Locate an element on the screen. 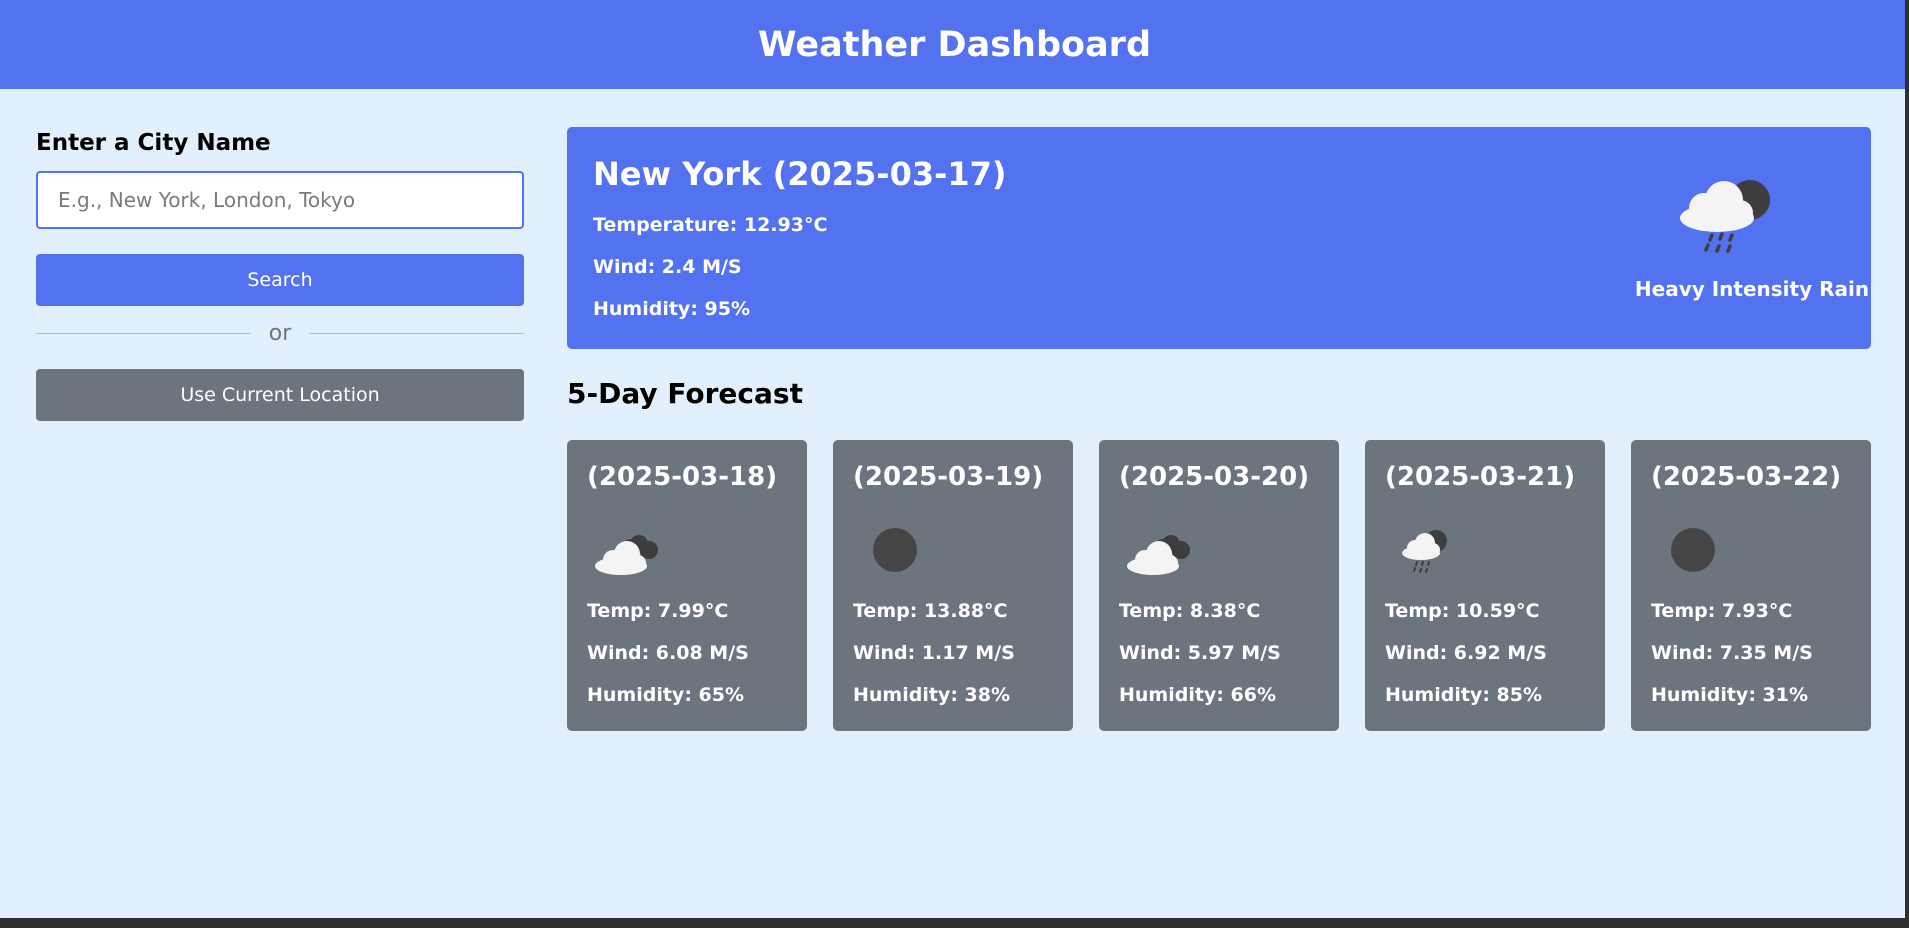 Image resolution: width=1909 pixels, height=928 pixels. forecast-humidity: Humidity: 65% is located at coordinates (666, 695).